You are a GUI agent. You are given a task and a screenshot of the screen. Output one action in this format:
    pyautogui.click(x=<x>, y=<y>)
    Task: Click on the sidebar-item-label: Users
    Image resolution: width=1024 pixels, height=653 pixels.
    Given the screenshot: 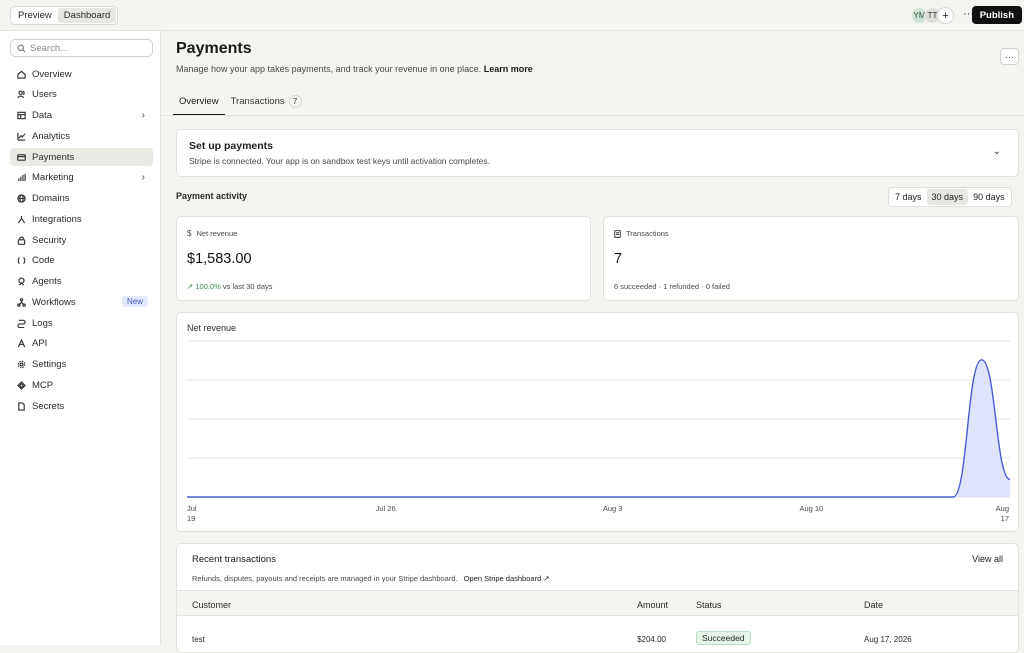 What is the action you would take?
    pyautogui.click(x=44, y=94)
    